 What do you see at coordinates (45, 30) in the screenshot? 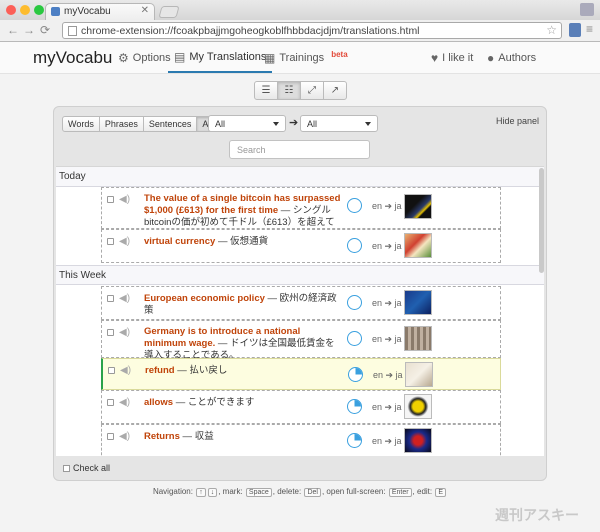
I see `reload-icon: ⟳` at bounding box center [45, 30].